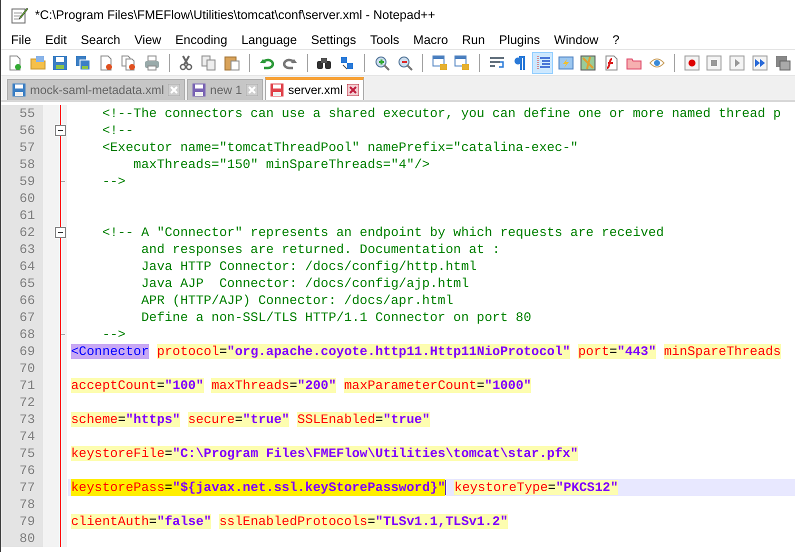 The height and width of the screenshot is (552, 795). What do you see at coordinates (576, 39) in the screenshot?
I see `menu-item: Window` at bounding box center [576, 39].